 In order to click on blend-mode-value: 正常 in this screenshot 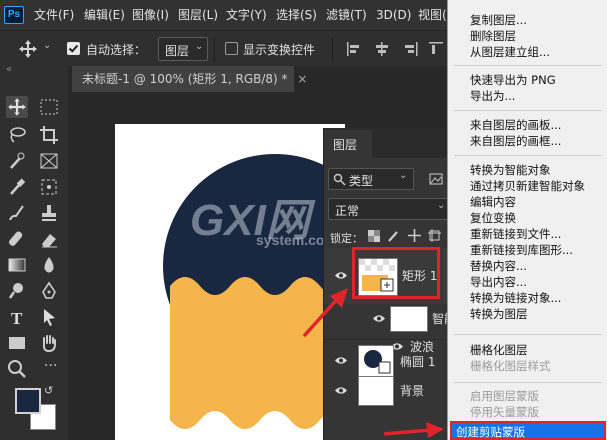, I will do `click(347, 211)`.